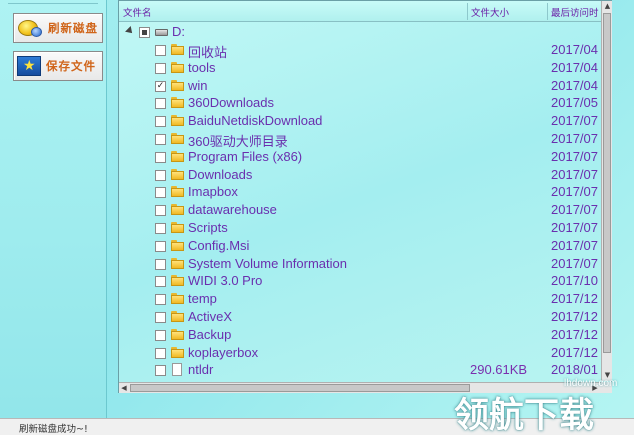  What do you see at coordinates (360, 139) in the screenshot?
I see `tree-row: 360驱动大师目录 2017/07` at bounding box center [360, 139].